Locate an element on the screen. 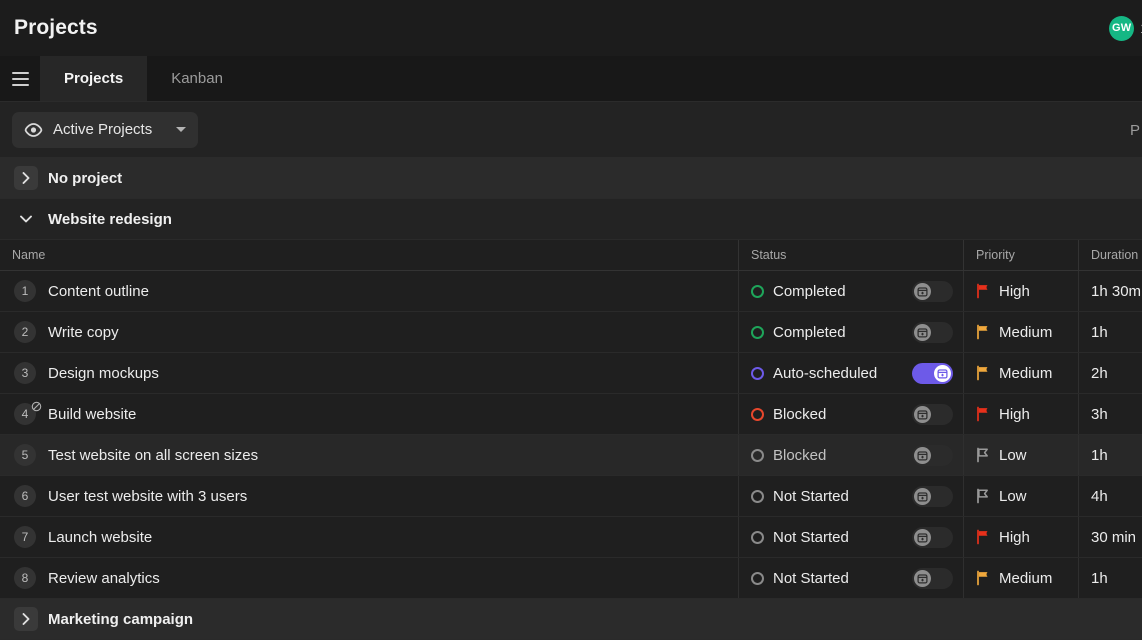 This screenshot has width=1142, height=640. tab-kanban: Kanban is located at coordinates (197, 78).